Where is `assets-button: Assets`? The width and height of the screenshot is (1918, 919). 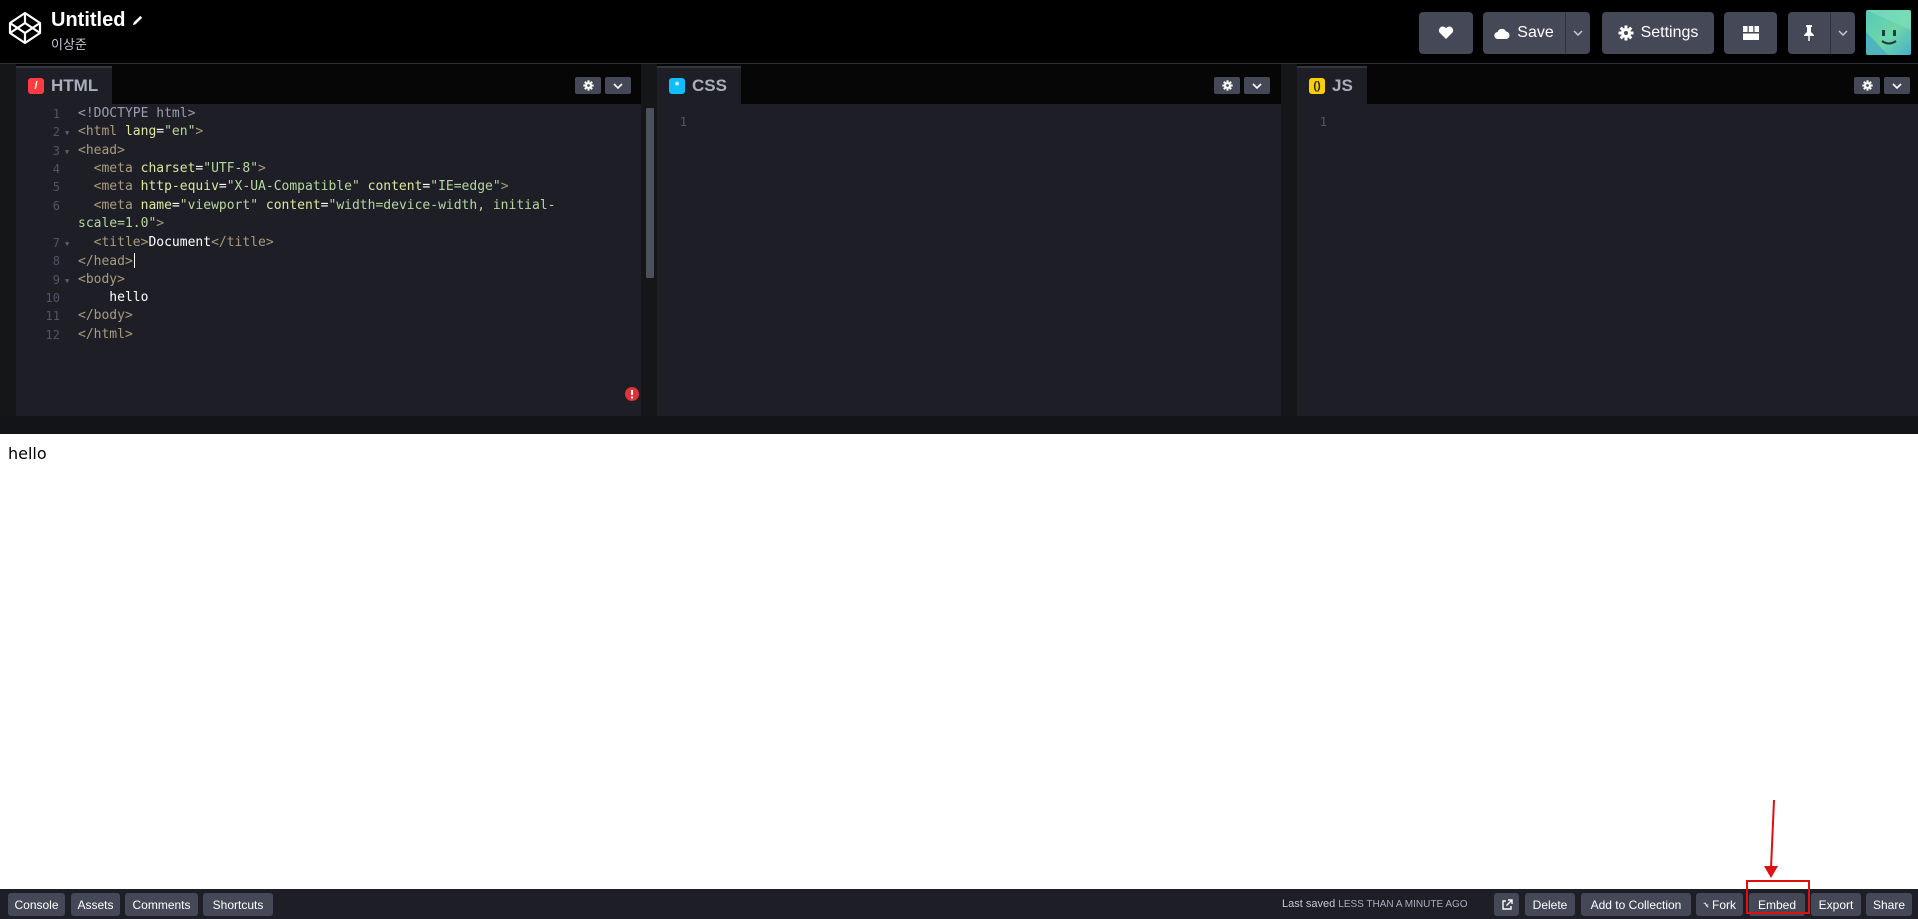
assets-button: Assets is located at coordinates (95, 904).